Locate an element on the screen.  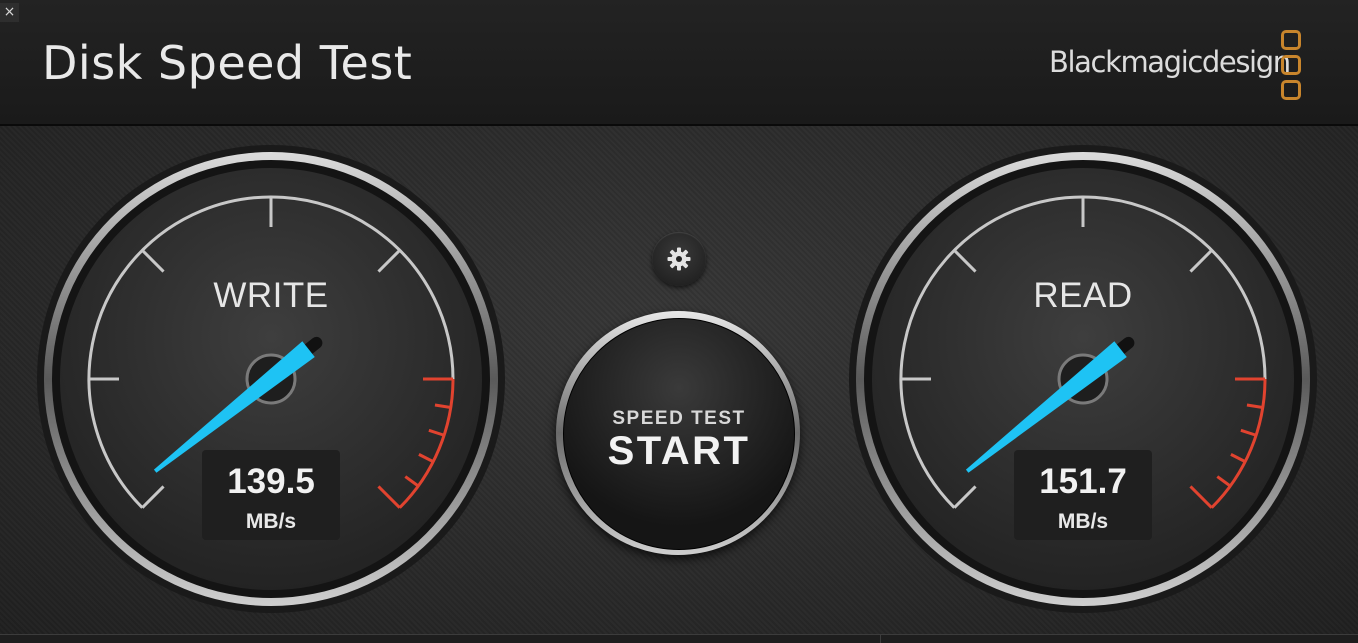
write-speed-value: 139.5 is located at coordinates (271, 481).